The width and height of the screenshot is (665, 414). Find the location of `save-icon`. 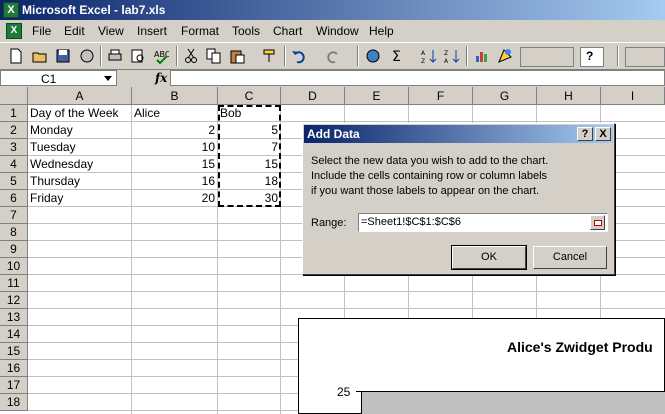

save-icon is located at coordinates (63, 56).